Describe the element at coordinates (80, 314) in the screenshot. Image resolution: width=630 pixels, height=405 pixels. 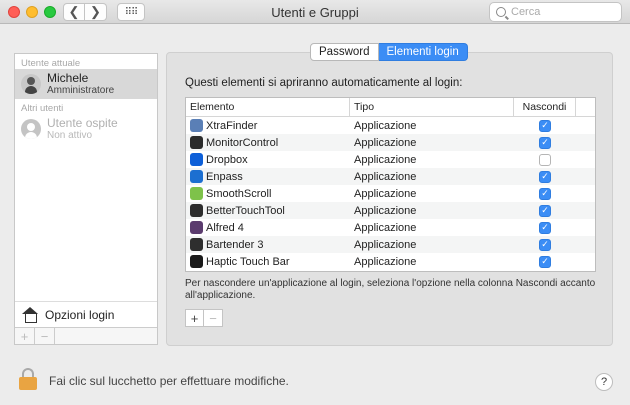
I see `login-options-label: Opzioni login` at that location.